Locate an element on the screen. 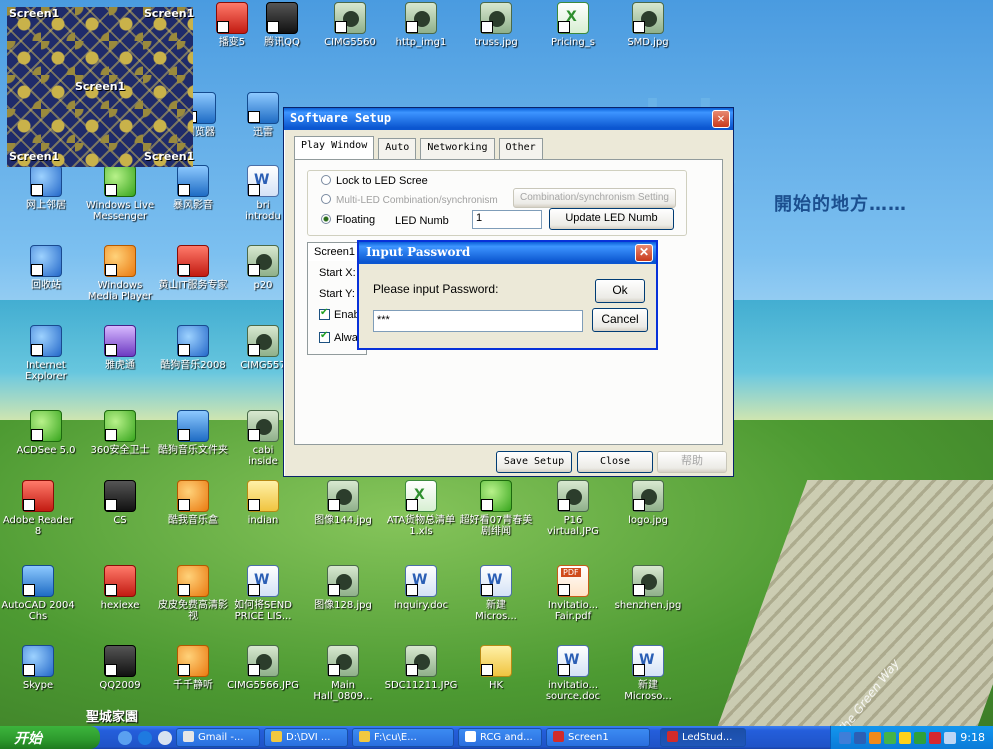 The width and height of the screenshot is (993, 749). desktop-icon: 皮皮免费高清影视 is located at coordinates (193, 594).